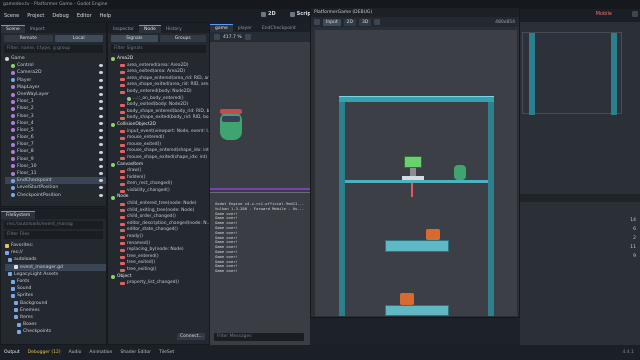  Describe the element at coordinates (12, 352) in the screenshot. I see `tab-output: Output` at that location.